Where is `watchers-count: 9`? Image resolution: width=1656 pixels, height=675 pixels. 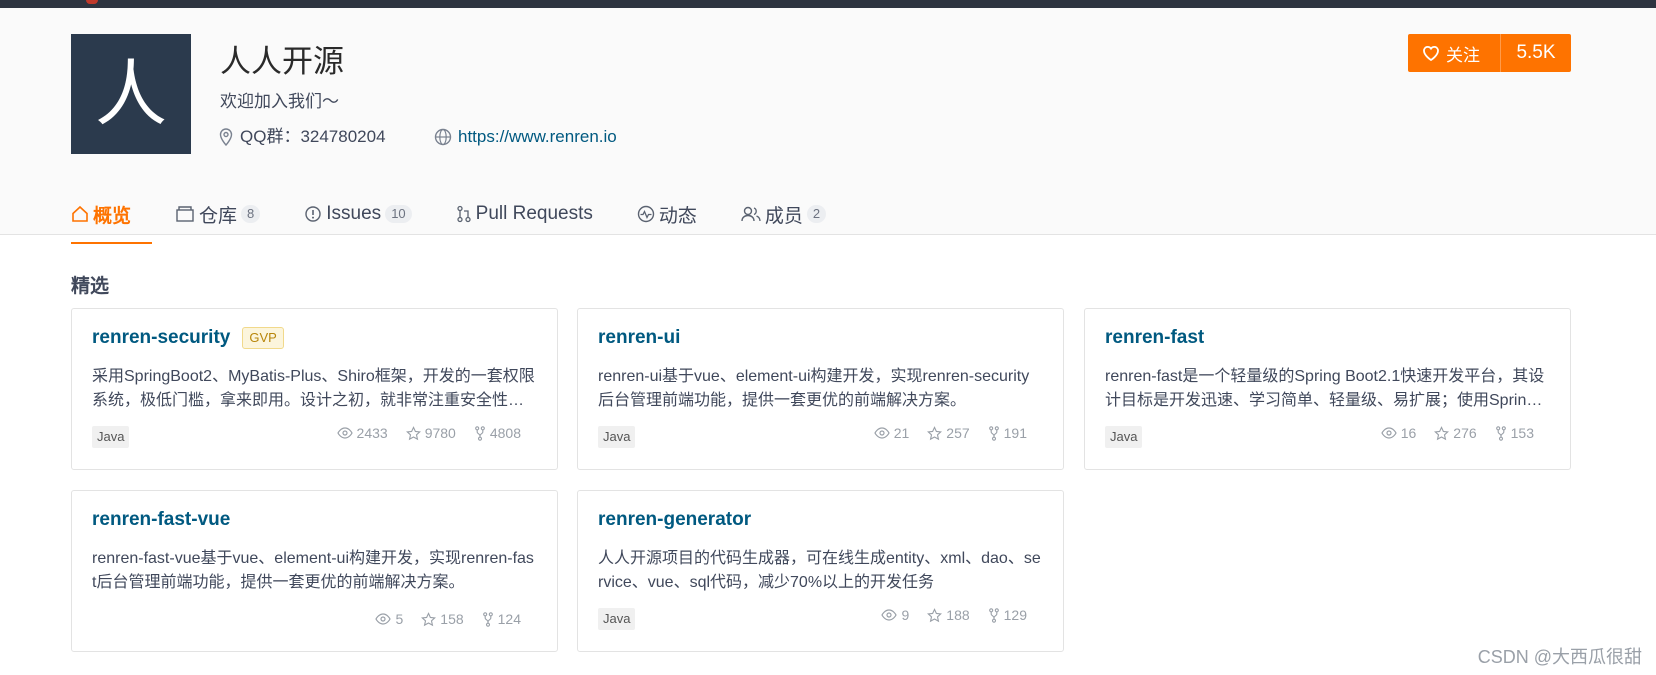
watchers-count: 9 is located at coordinates (905, 615).